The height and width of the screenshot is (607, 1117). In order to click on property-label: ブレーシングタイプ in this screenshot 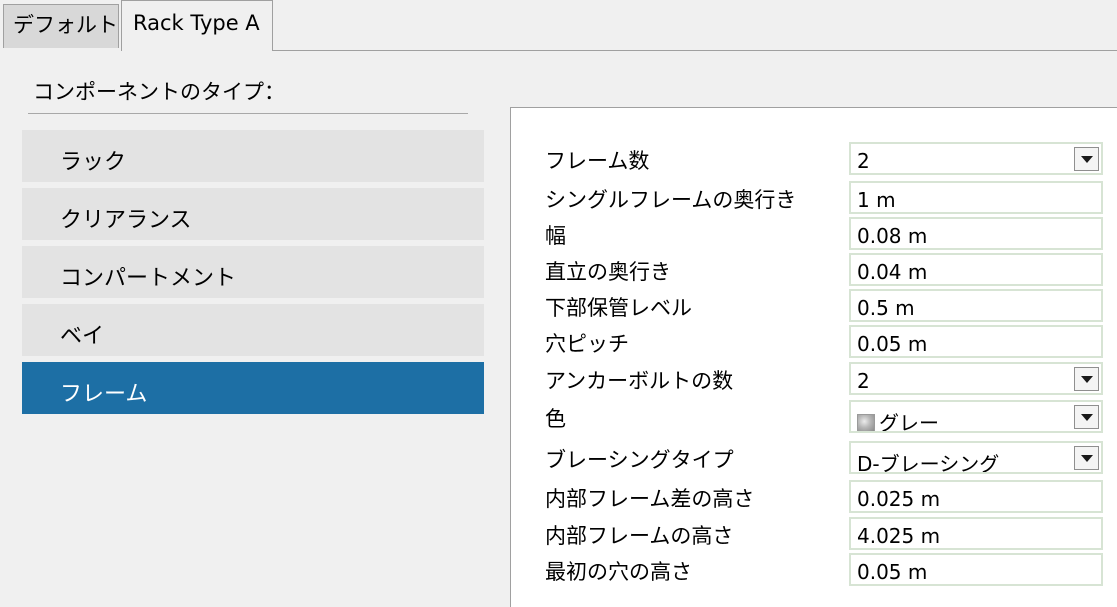, I will do `click(639, 460)`.